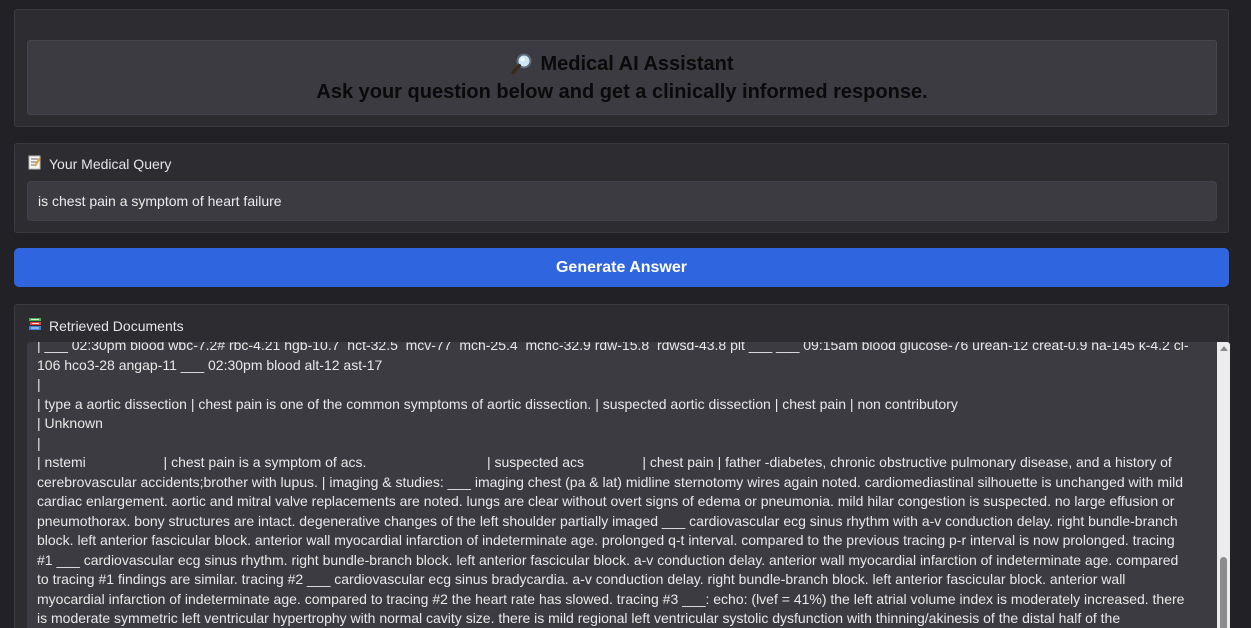 The image size is (1251, 628). What do you see at coordinates (637, 64) in the screenshot?
I see `page-title: Medical AI Assistant` at bounding box center [637, 64].